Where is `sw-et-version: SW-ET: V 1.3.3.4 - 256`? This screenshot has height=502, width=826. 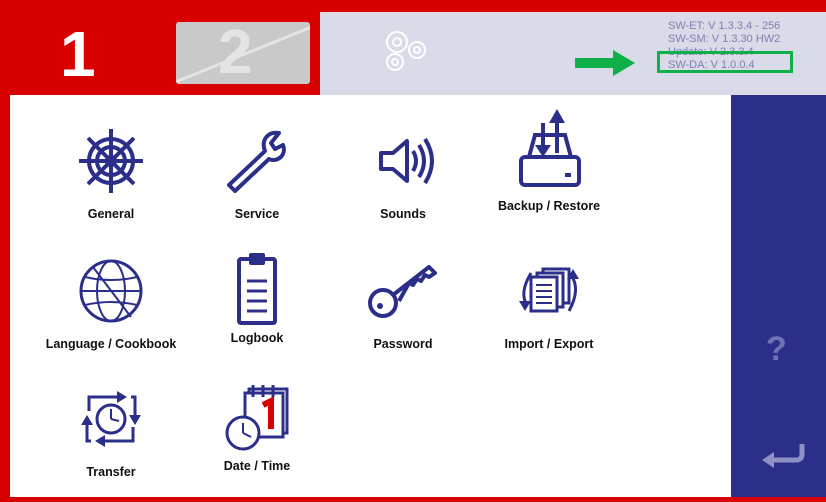 sw-et-version: SW-ET: V 1.3.3.4 - 256 is located at coordinates (724, 26).